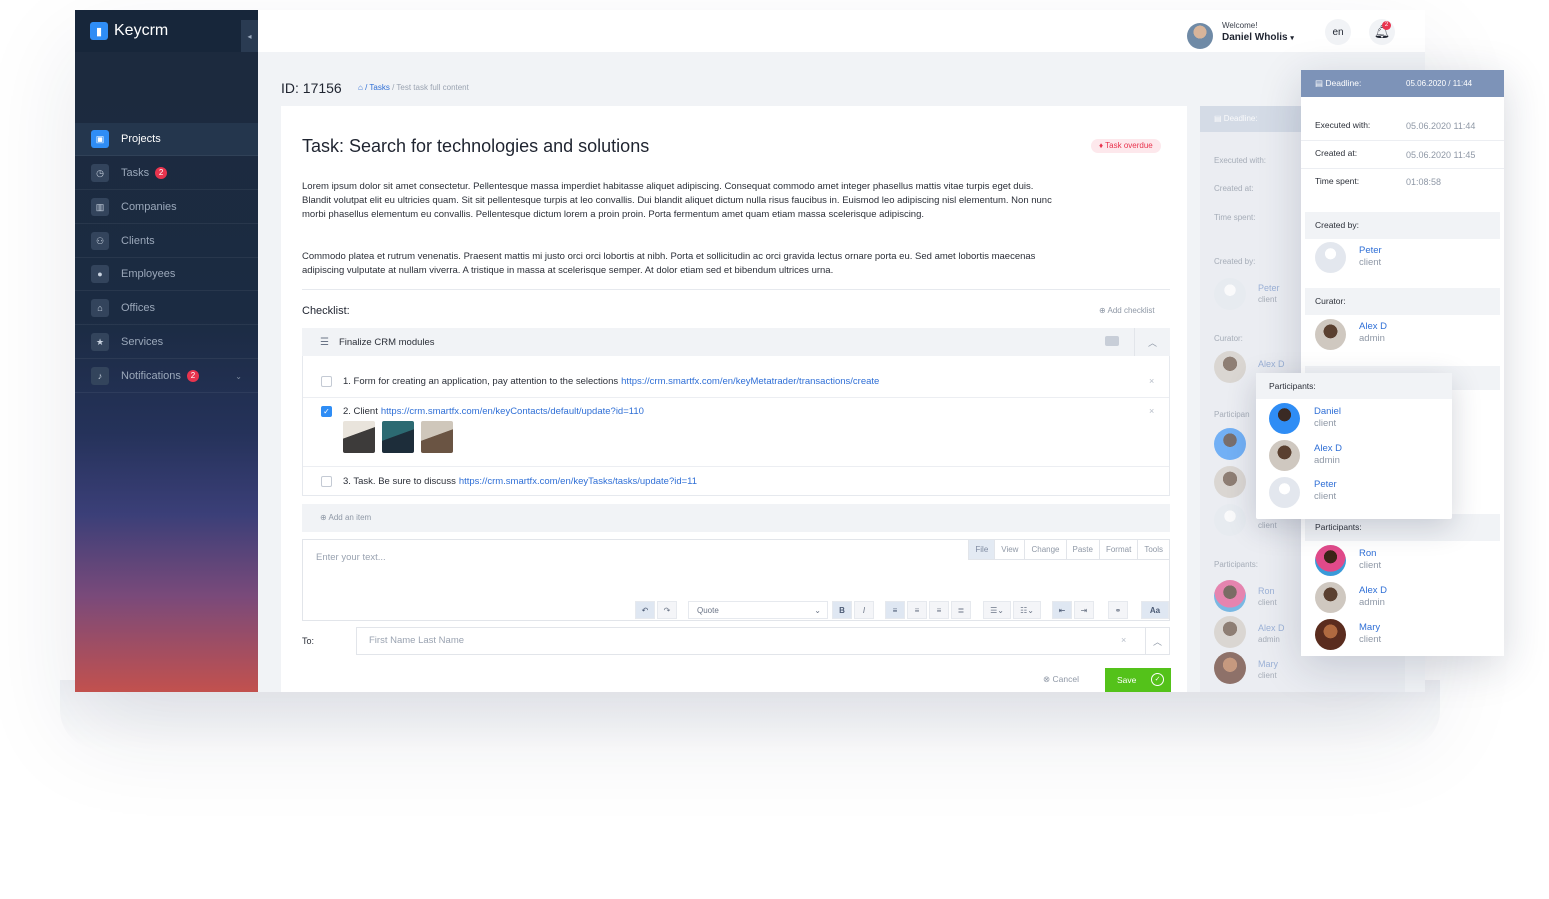 This screenshot has width=1549, height=899. What do you see at coordinates (100, 342) in the screenshot?
I see `star-icon: ★` at bounding box center [100, 342].